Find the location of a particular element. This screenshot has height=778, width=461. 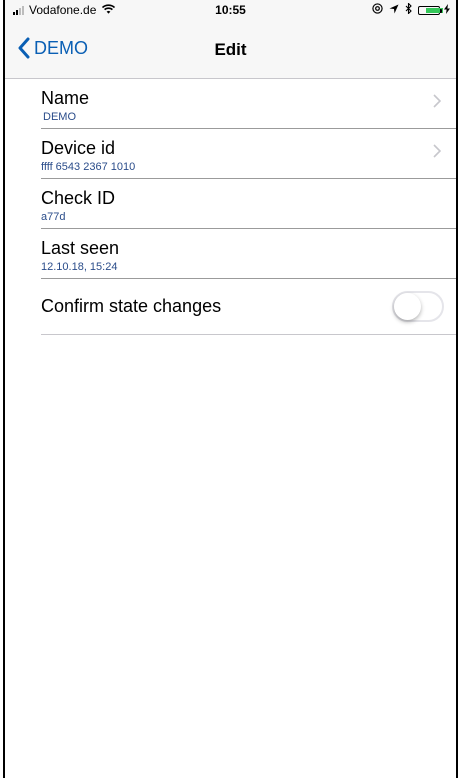

row-value: 12.10.18, 15:24 is located at coordinates (79, 267).